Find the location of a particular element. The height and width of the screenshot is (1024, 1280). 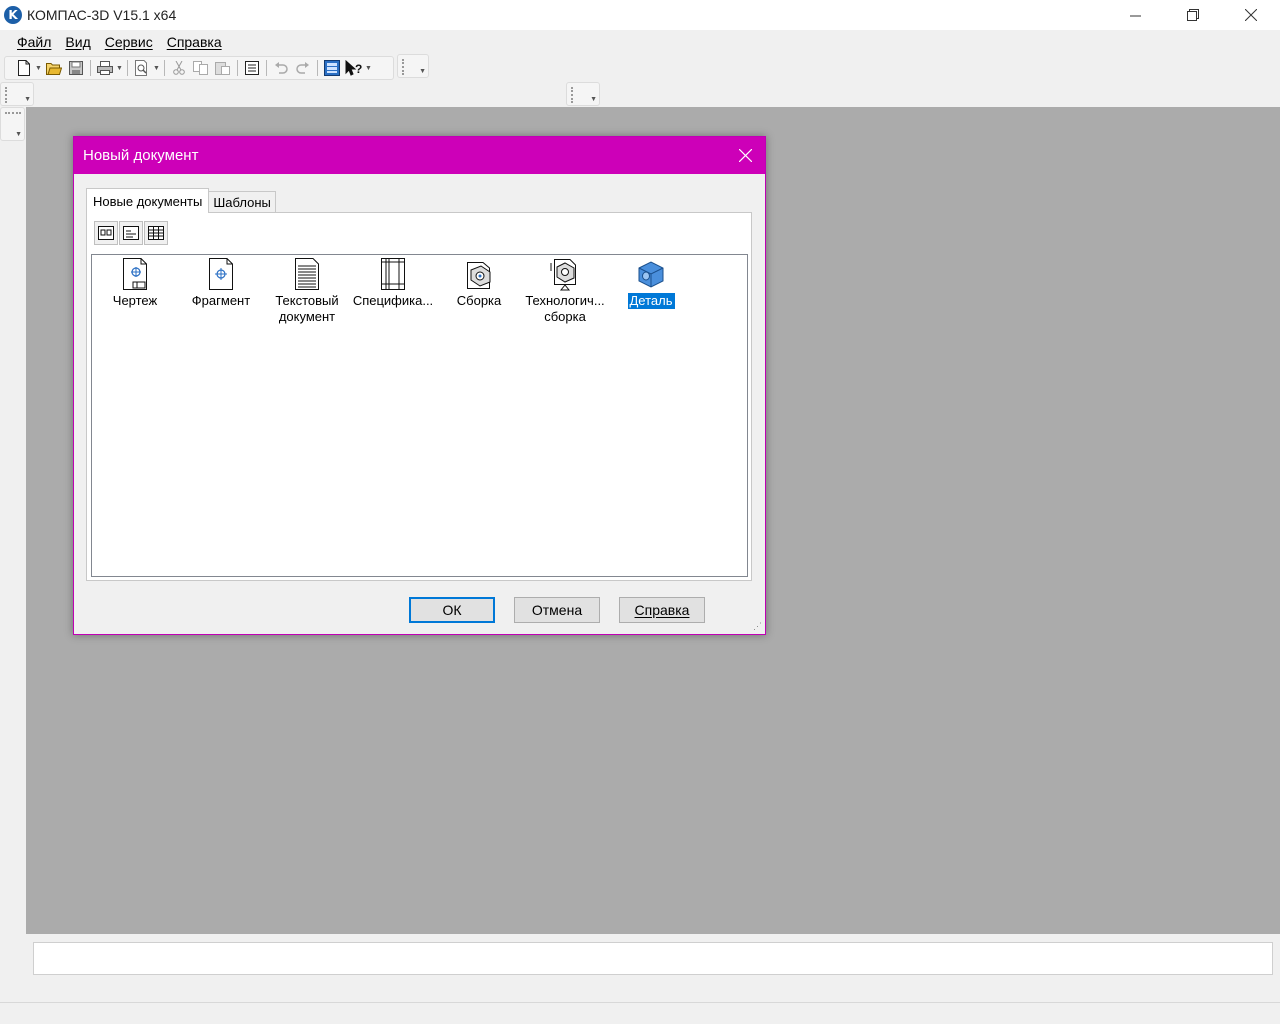

redo-icon is located at coordinates (302, 68).